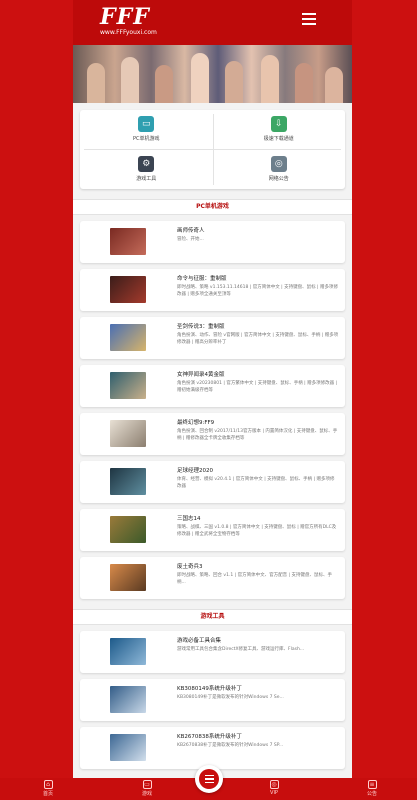 This screenshot has height=800, width=417. Describe the element at coordinates (199, 641) in the screenshot. I see `item-title: 游戏必备工具合集` at that location.